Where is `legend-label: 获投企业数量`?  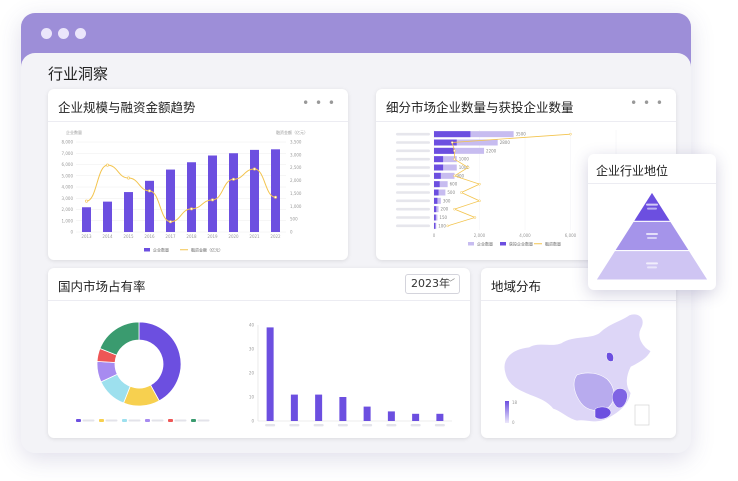 legend-label: 获投企业数量 is located at coordinates (521, 244).